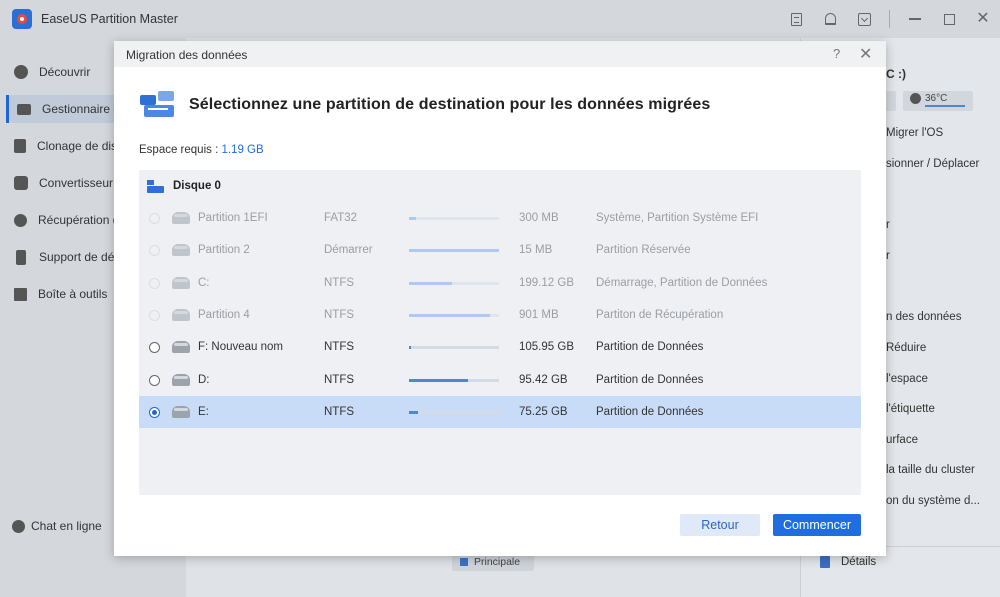 This screenshot has height=597, width=1000. What do you see at coordinates (20, 220) in the screenshot?
I see `recovery-icon` at bounding box center [20, 220].